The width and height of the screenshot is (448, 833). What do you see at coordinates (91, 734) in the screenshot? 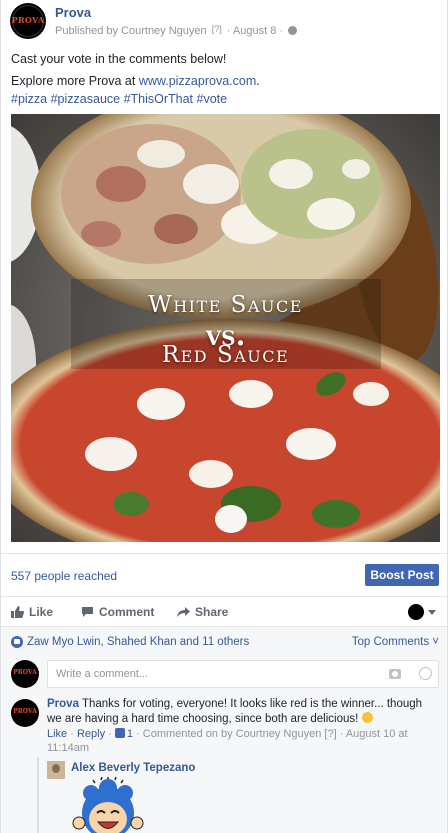
I see `comment-reply-link: Reply` at bounding box center [91, 734].